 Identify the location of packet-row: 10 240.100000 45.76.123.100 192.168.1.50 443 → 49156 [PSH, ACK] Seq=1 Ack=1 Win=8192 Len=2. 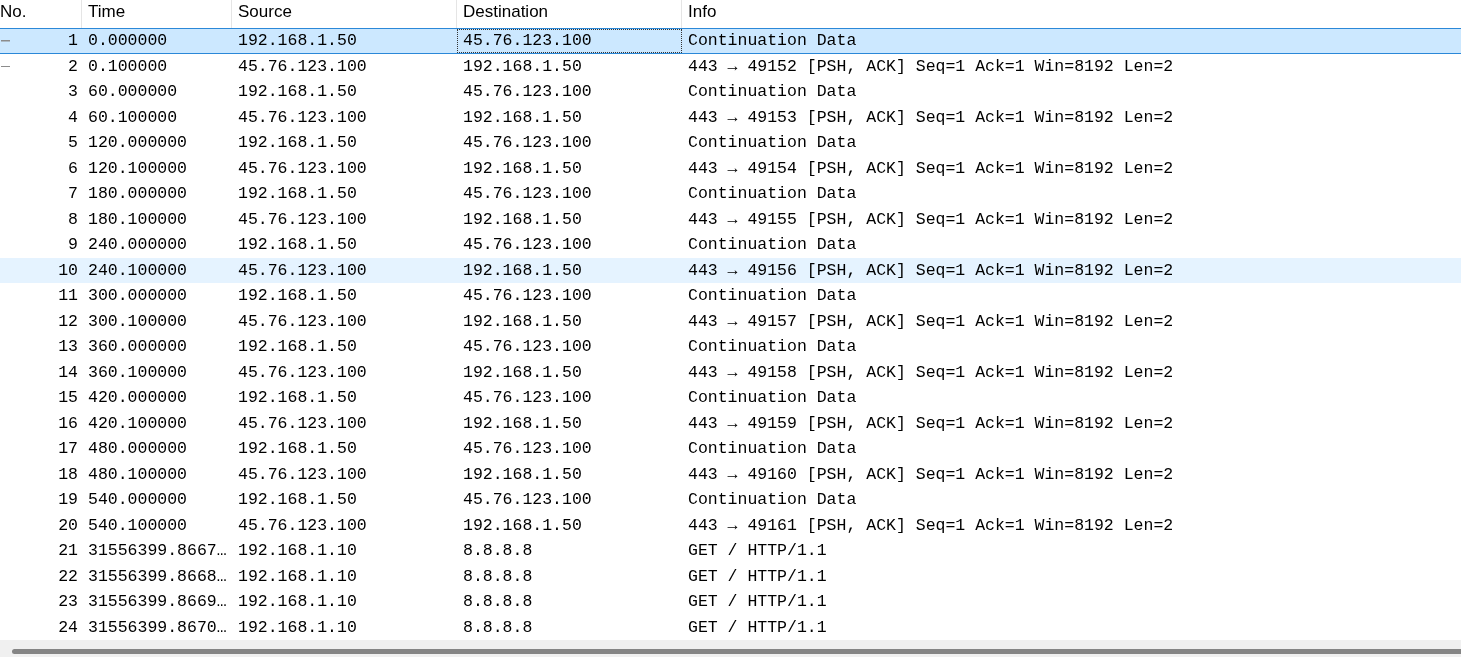
(730, 270).